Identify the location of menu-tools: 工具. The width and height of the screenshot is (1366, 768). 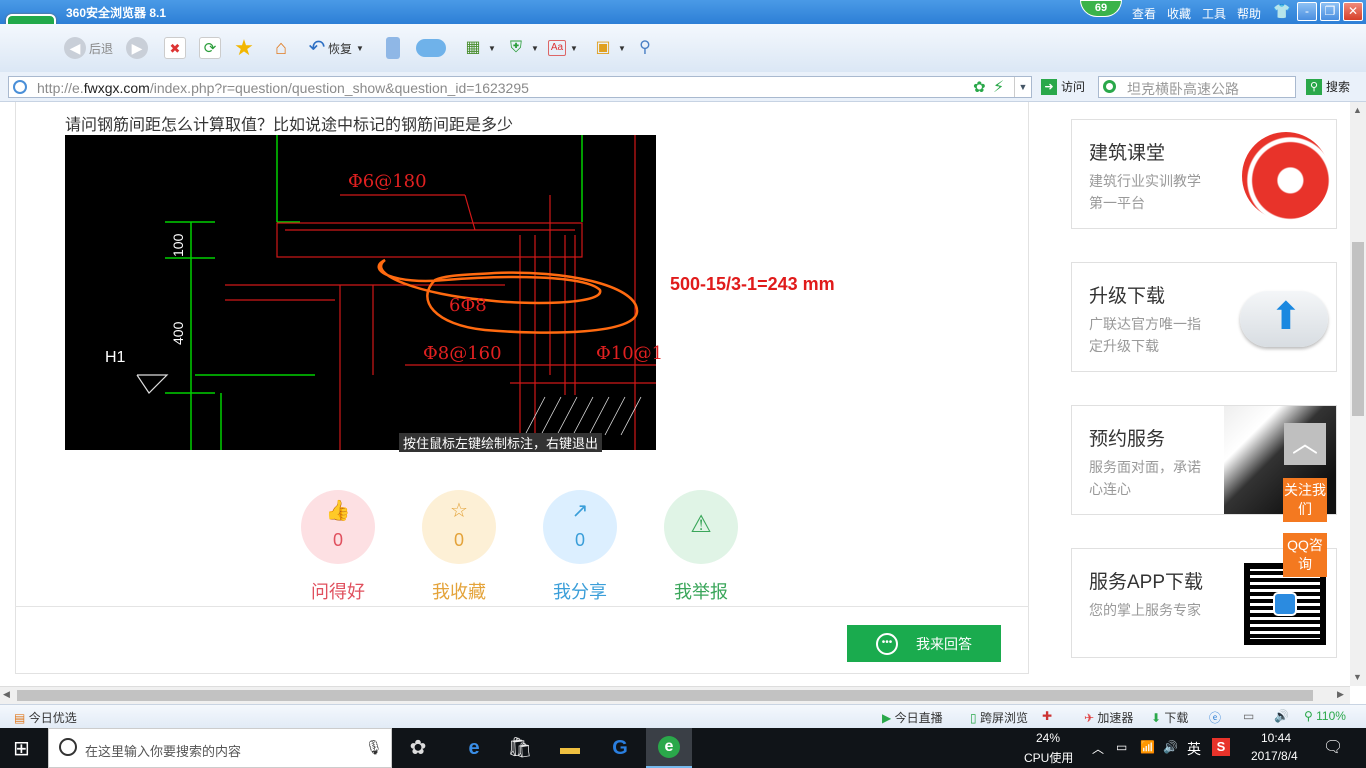
(1214, 13).